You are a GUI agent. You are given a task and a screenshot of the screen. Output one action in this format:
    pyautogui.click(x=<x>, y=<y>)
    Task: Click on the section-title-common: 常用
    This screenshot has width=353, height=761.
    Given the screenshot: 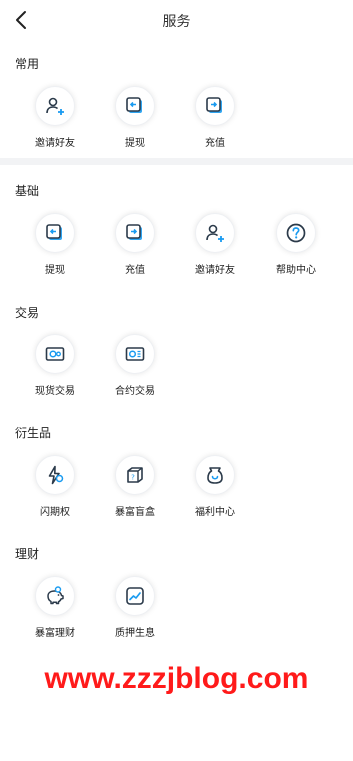 What is the action you would take?
    pyautogui.click(x=27, y=64)
    